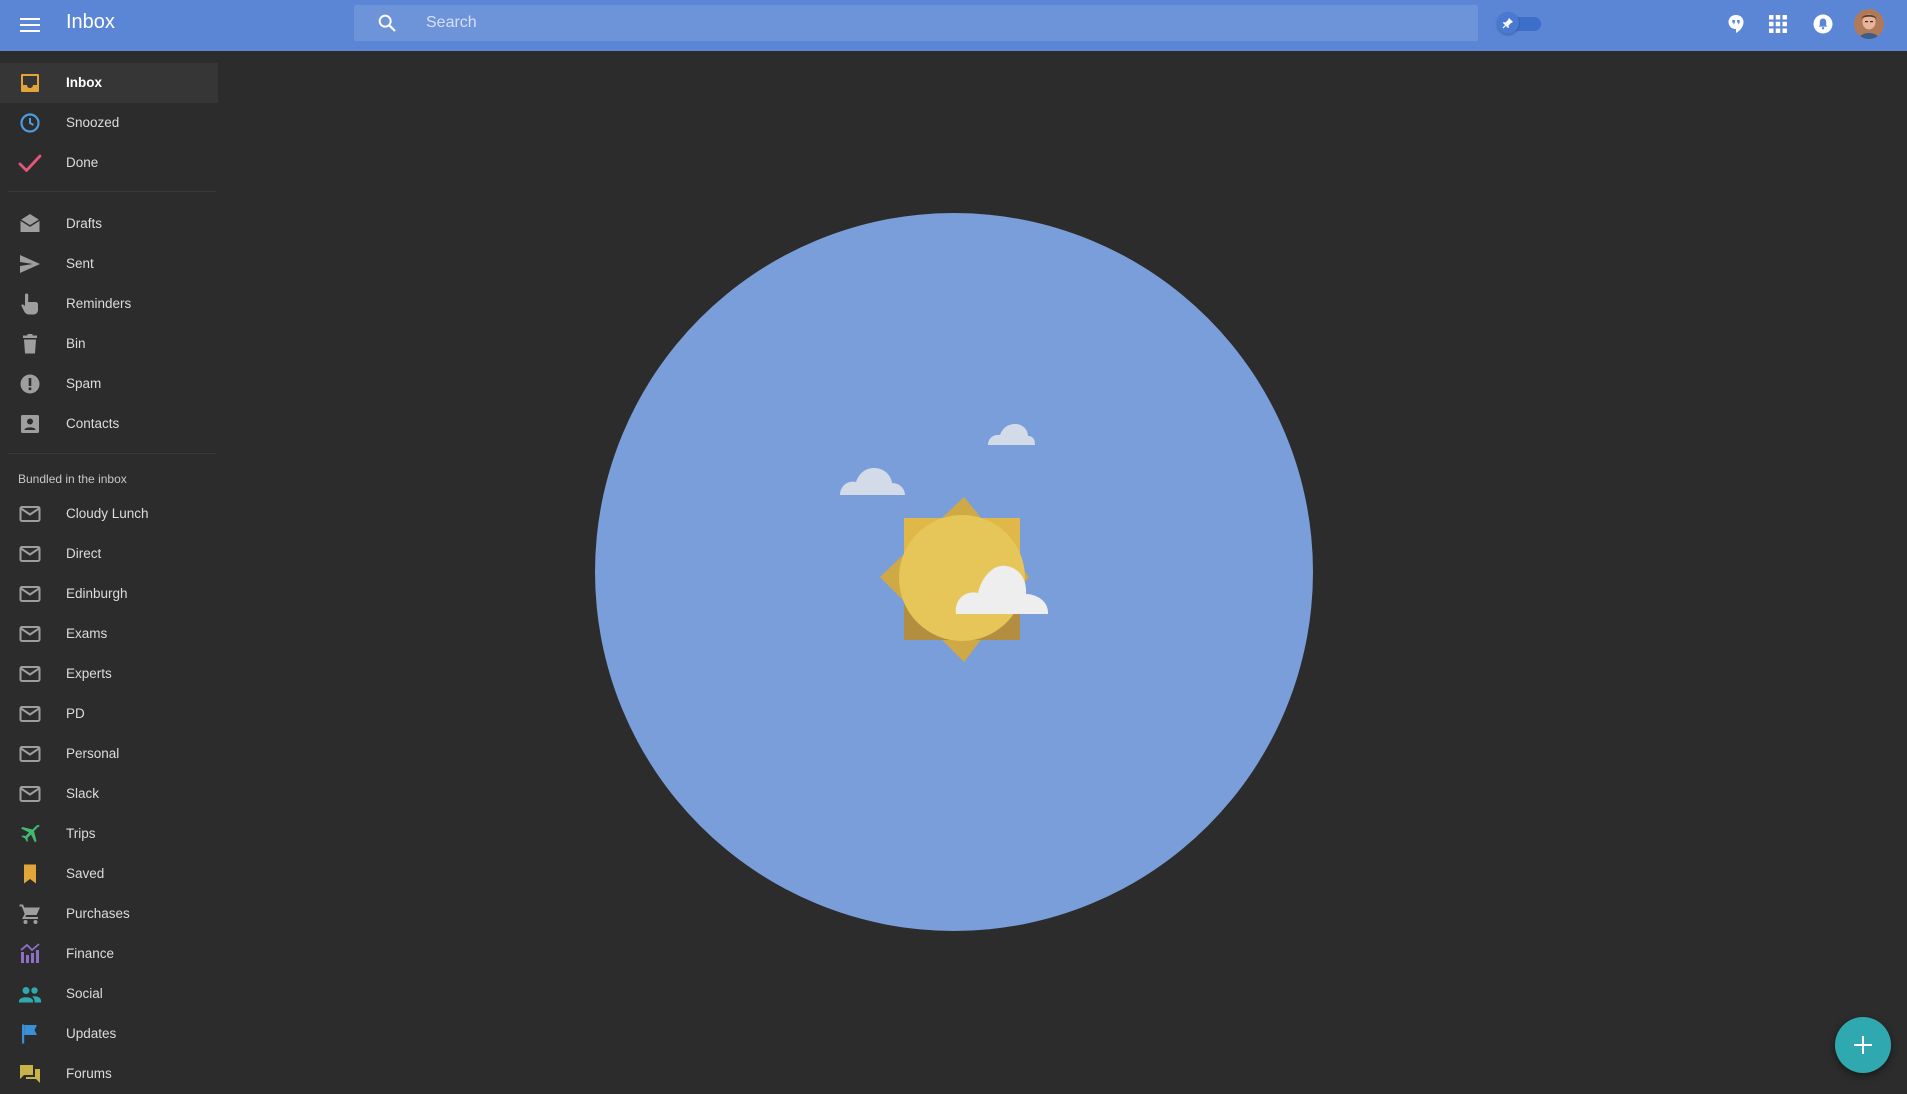 This screenshot has width=1907, height=1094. I want to click on sidebar-item-label: Finance, so click(90, 953).